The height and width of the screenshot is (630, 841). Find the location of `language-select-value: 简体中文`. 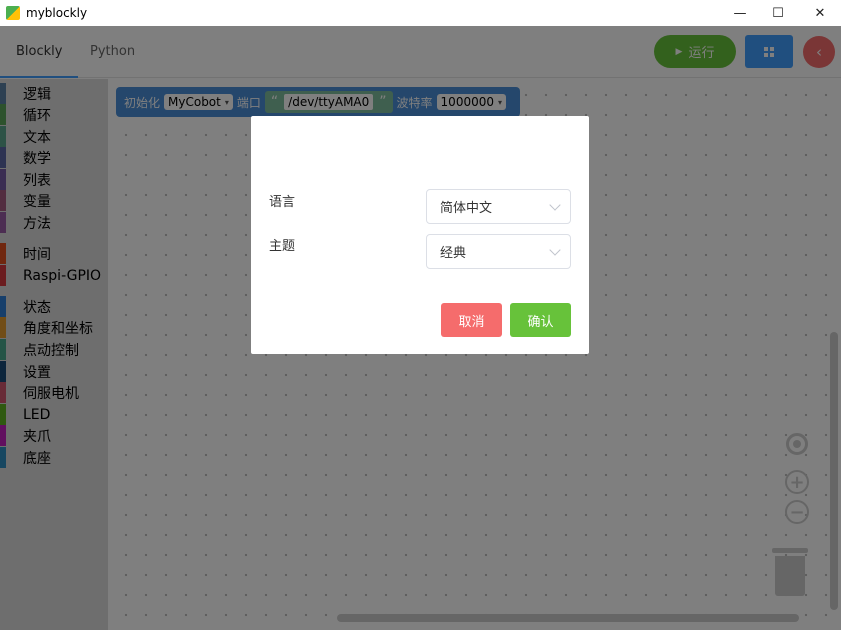

language-select-value: 简体中文 is located at coordinates (466, 208).